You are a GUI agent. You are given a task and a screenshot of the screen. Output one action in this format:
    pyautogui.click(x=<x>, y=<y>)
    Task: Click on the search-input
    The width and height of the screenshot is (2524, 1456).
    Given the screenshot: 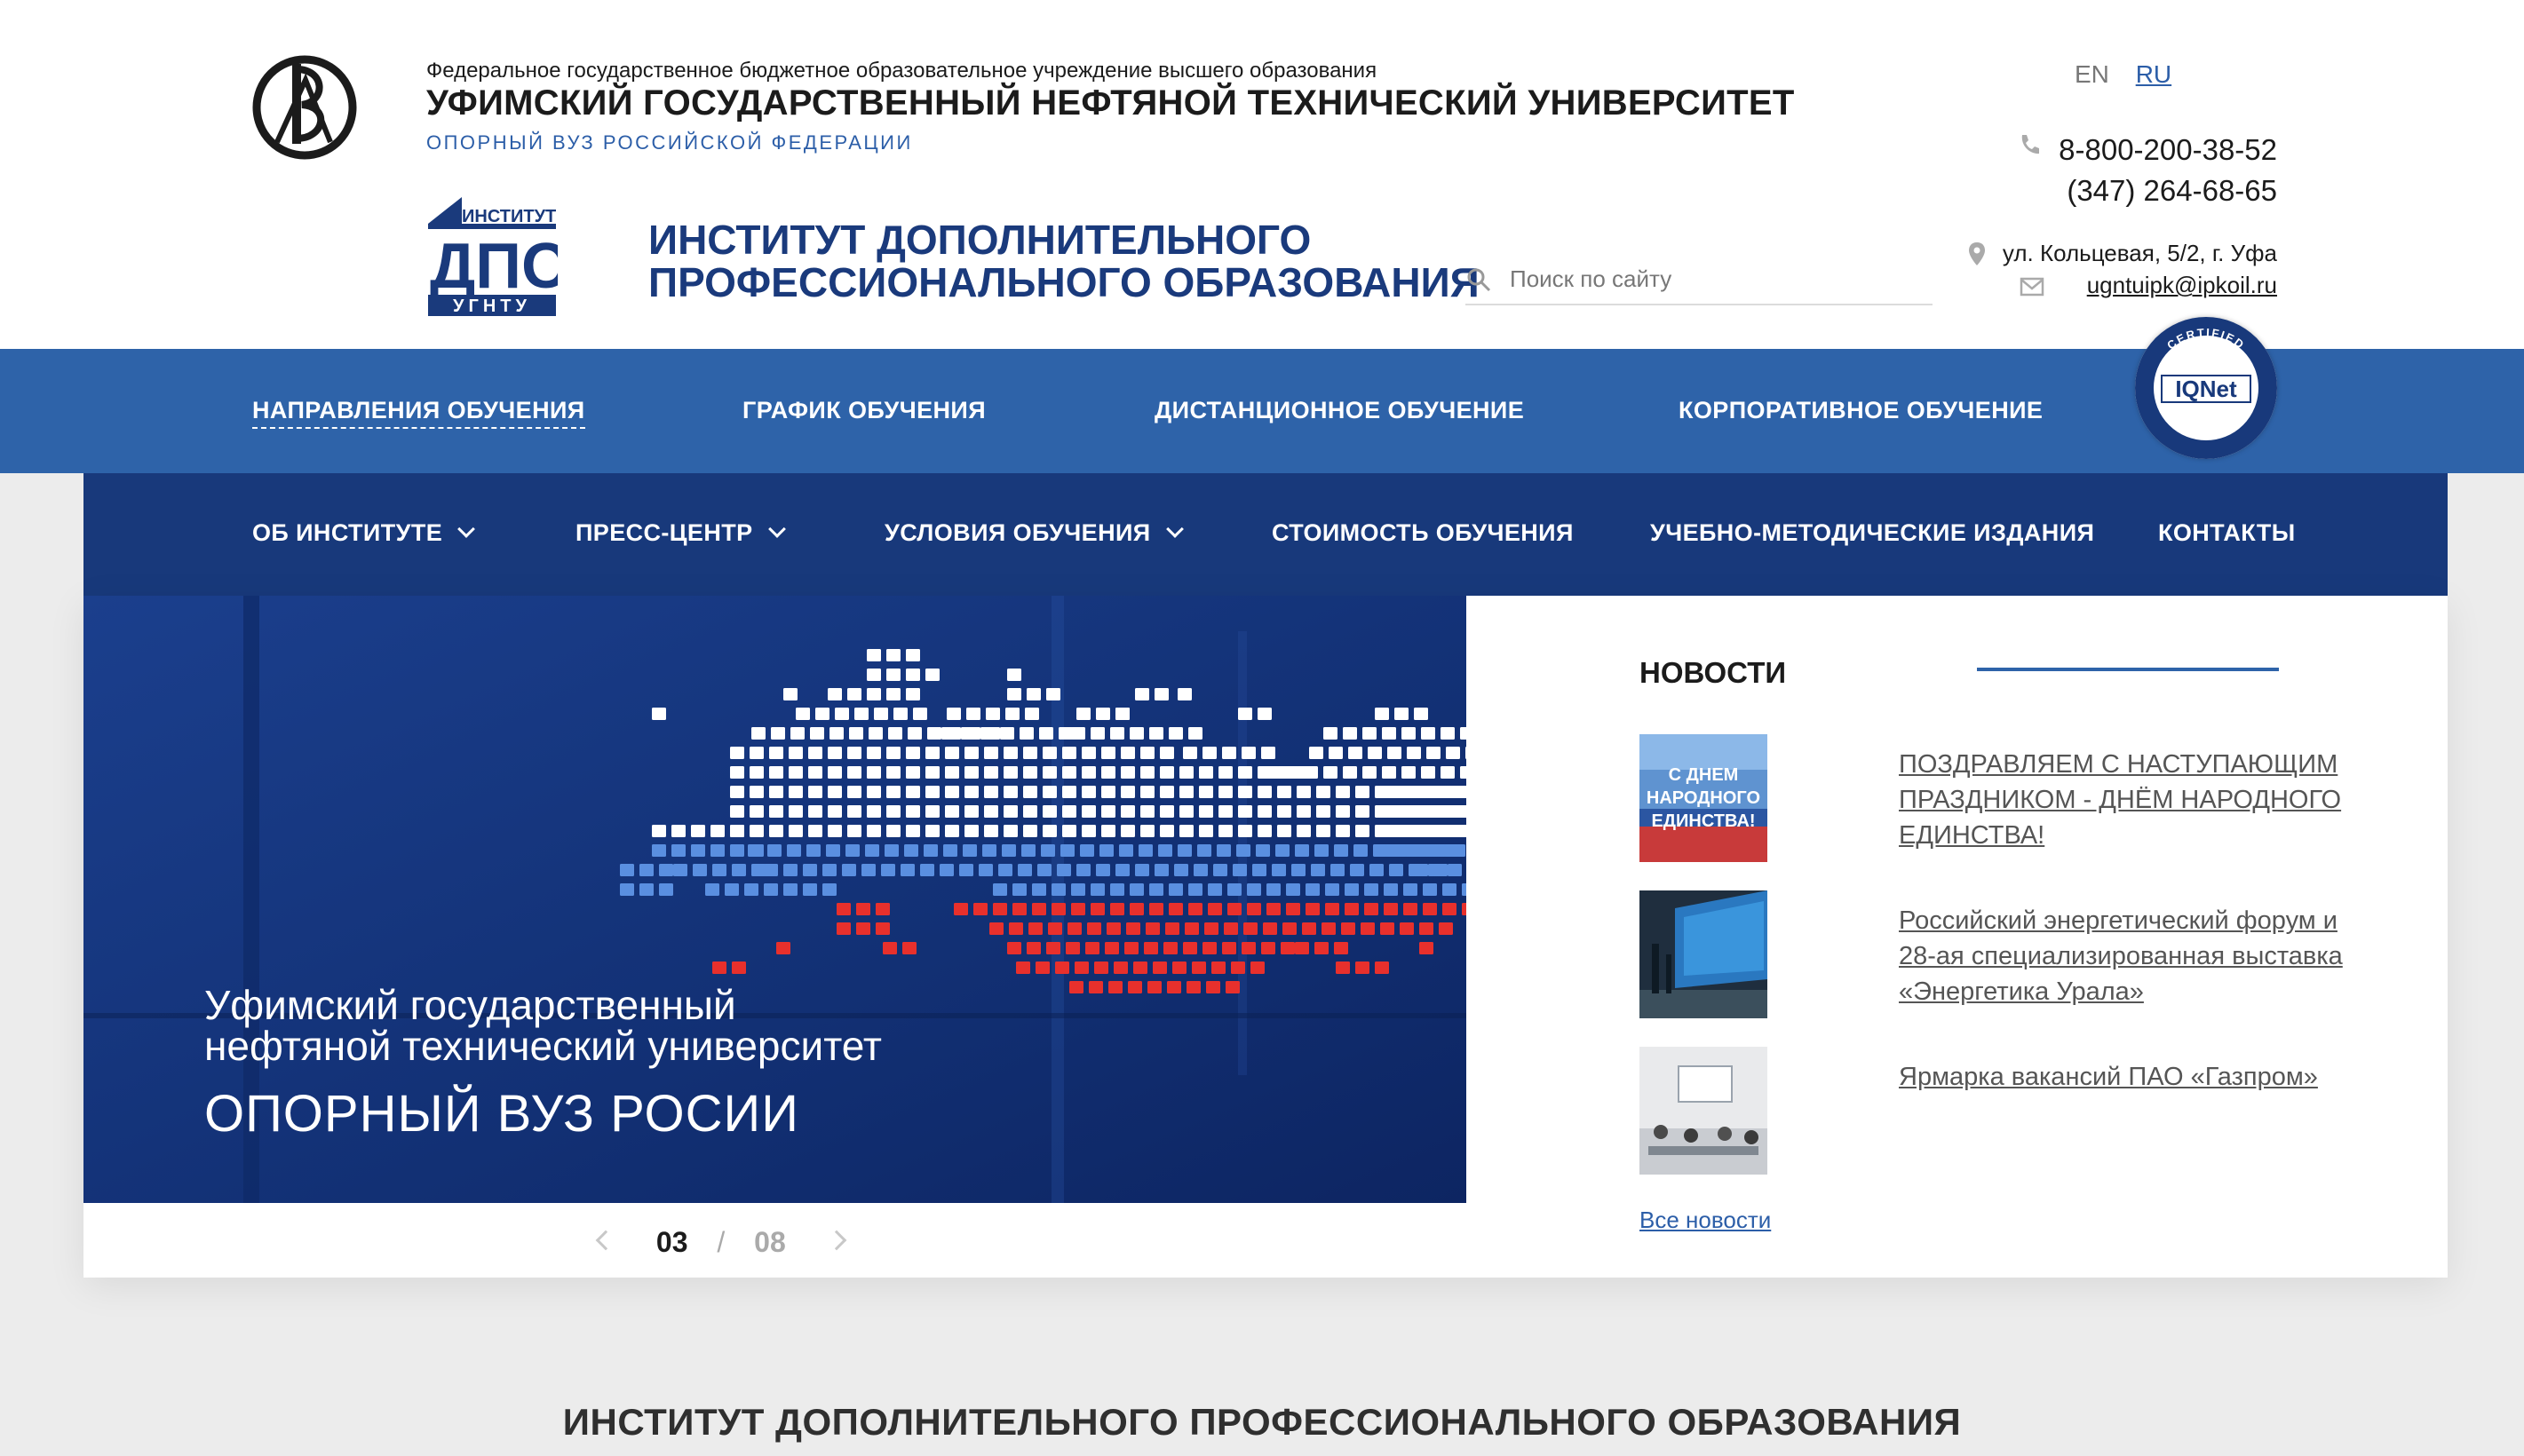 What is the action you would take?
    pyautogui.click(x=1718, y=279)
    